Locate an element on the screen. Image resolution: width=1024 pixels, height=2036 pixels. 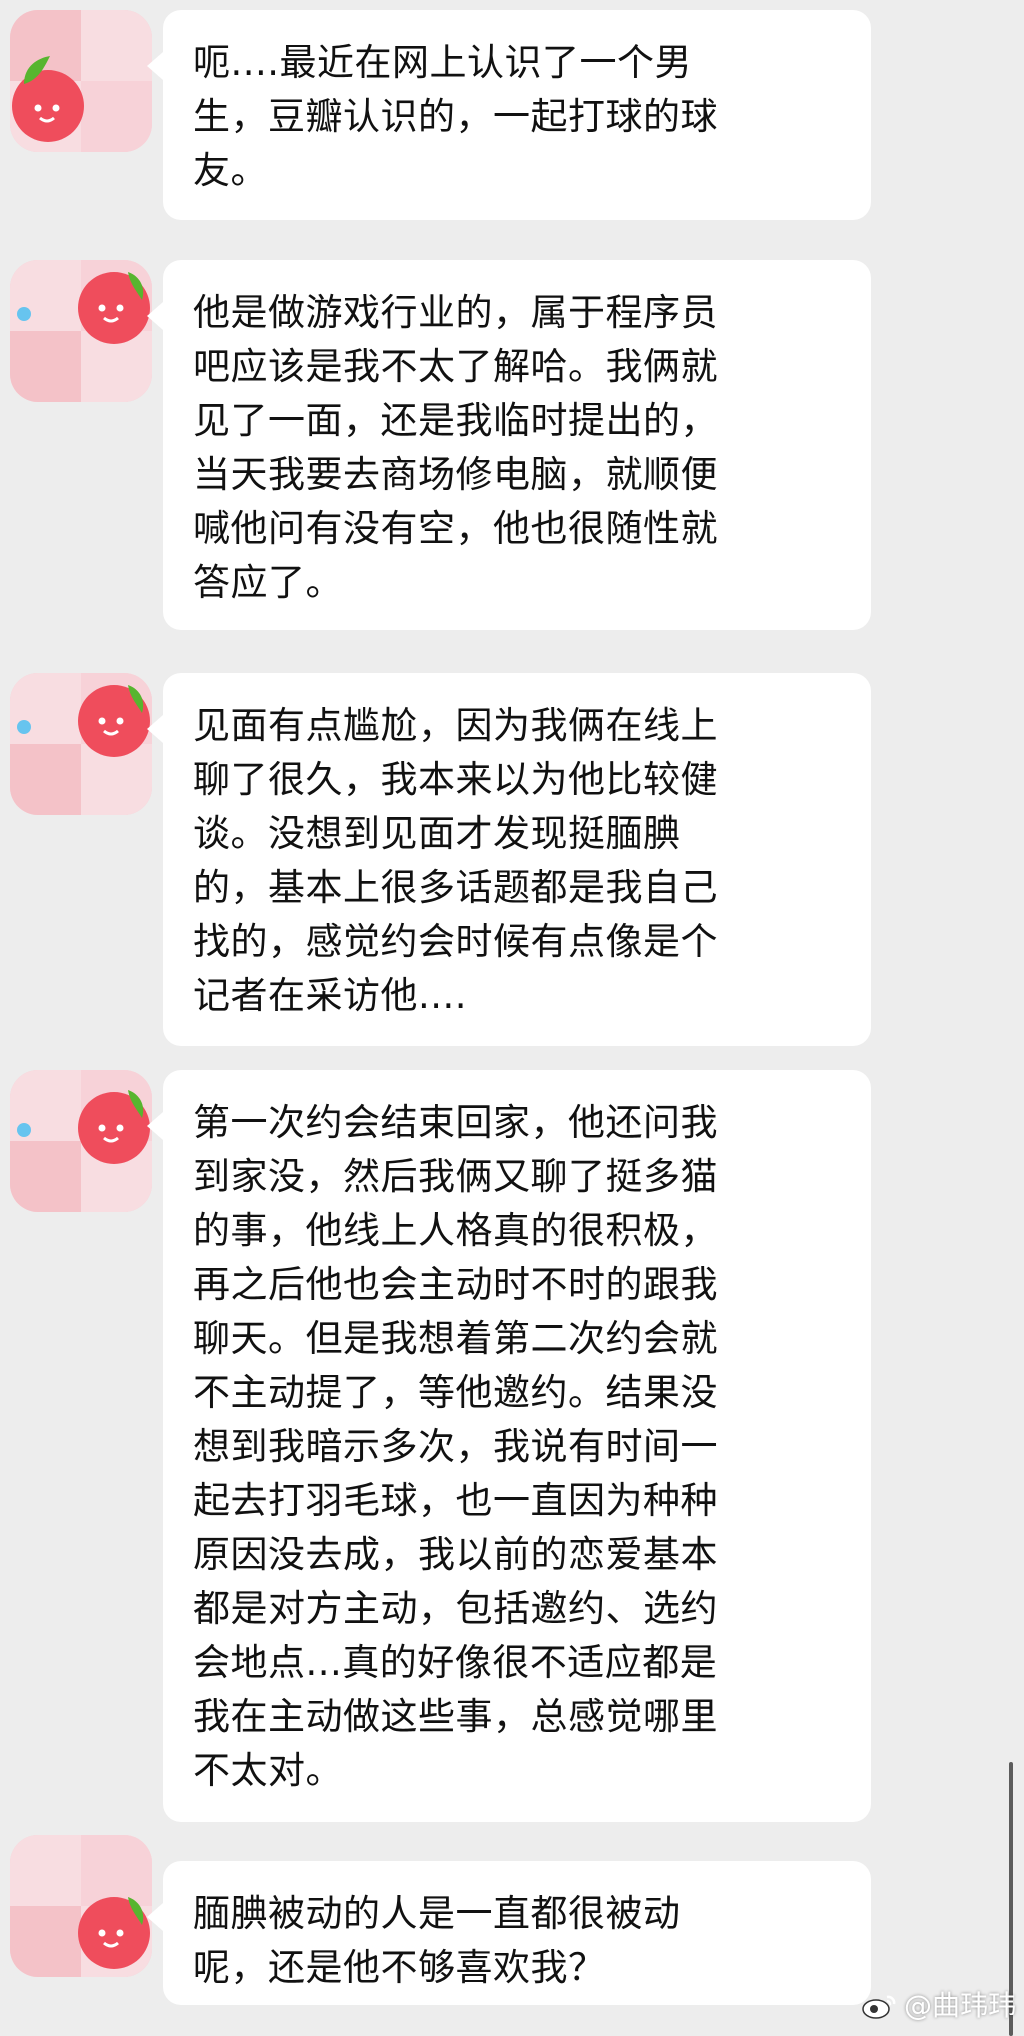
chat-message: 腼腆被动的人是一直都很被动 呢，还是他不够喜欢我？ is located at coordinates (512, 1920).